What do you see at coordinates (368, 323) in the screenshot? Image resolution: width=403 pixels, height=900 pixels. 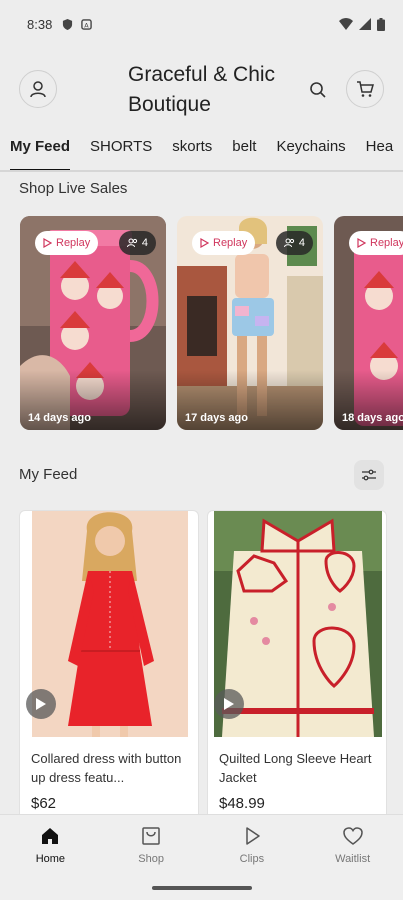 I see `live-sale-card: Replay 18 days ago` at bounding box center [368, 323].